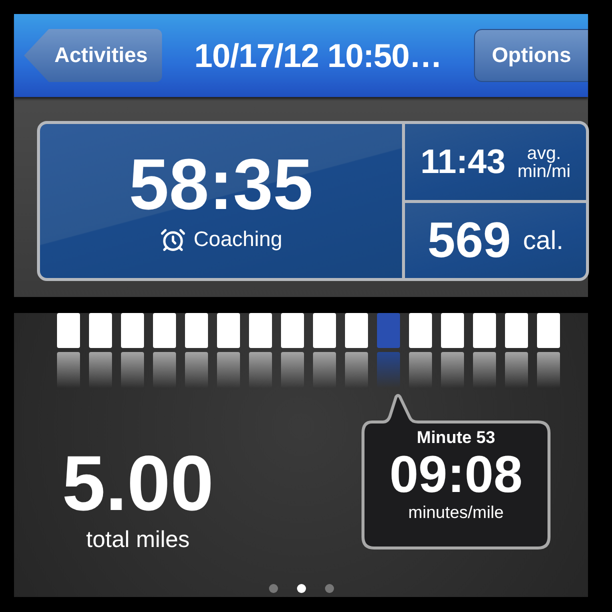 The width and height of the screenshot is (612, 612). Describe the element at coordinates (221, 185) in the screenshot. I see `duration: 58:35` at that location.